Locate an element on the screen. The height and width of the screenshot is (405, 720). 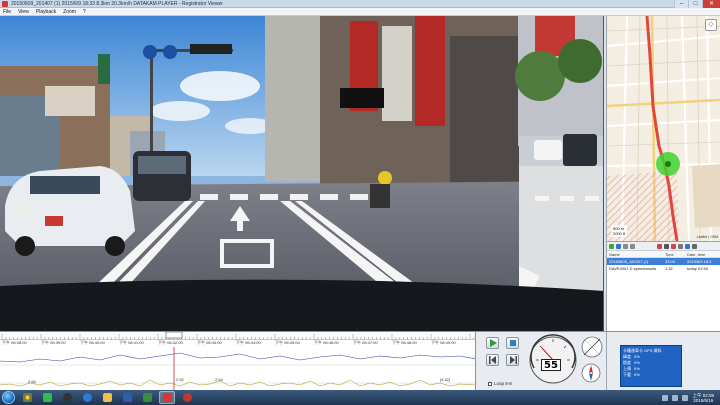
info-icon is located at coordinates (694, 246).